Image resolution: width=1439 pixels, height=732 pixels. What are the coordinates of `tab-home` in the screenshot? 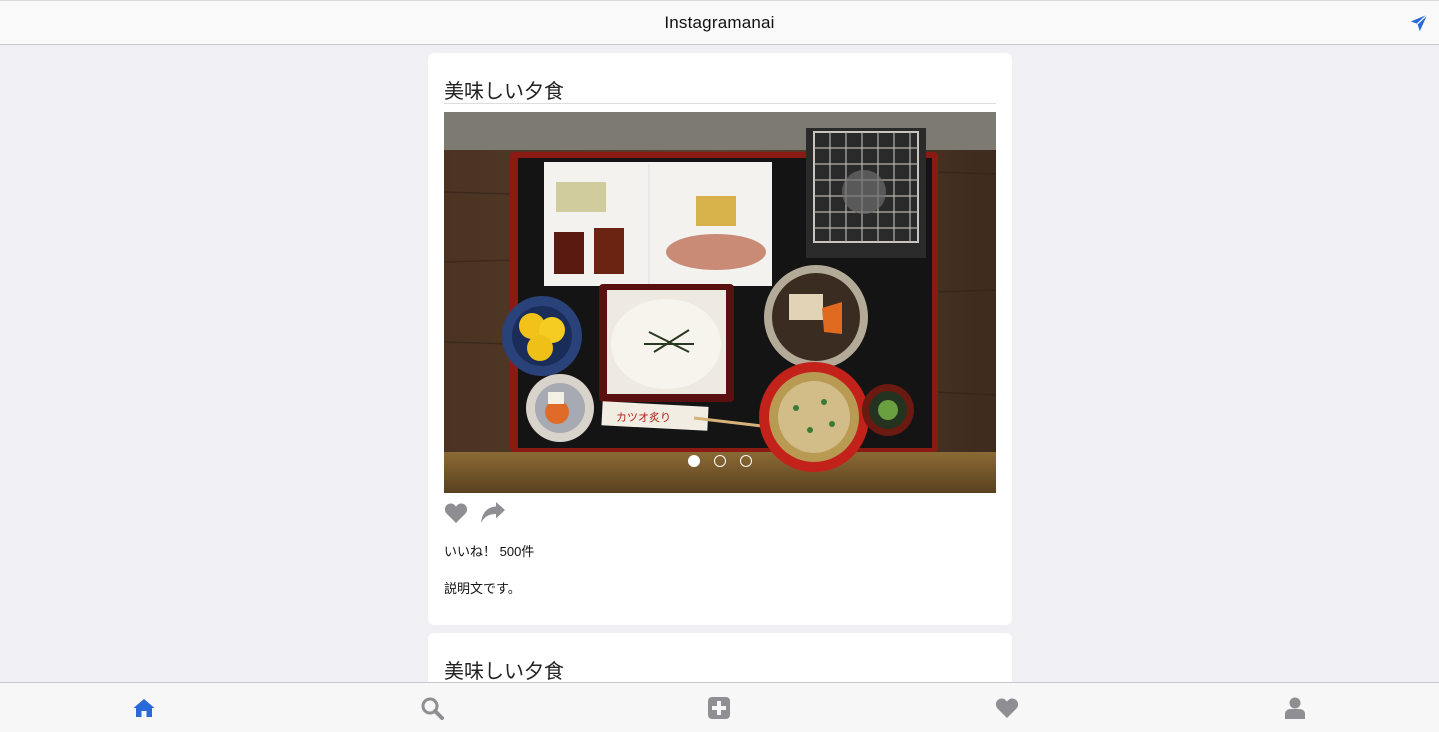 It's located at (144, 707).